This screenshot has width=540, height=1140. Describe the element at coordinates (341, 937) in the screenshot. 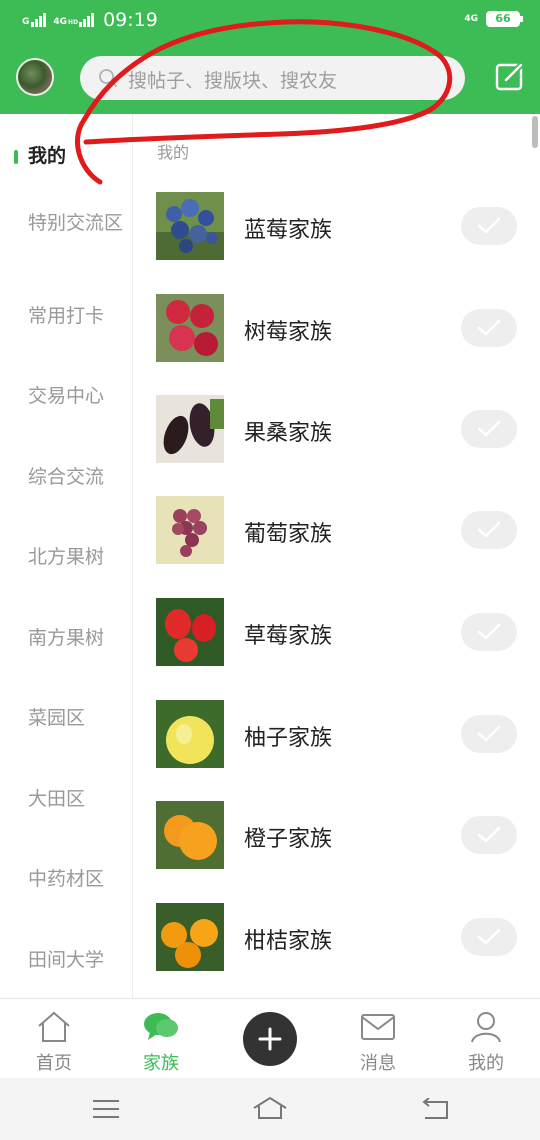

I see `list-item: 柑桔家族` at that location.